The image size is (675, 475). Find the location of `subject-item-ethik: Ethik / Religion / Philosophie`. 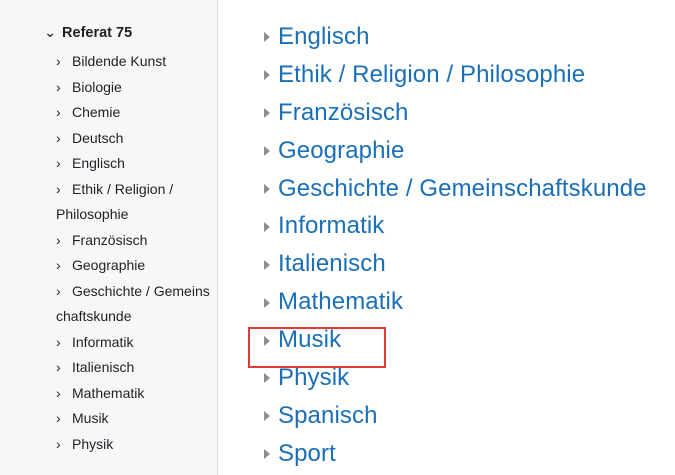

subject-item-ethik: Ethik / Religion / Philosophie is located at coordinates (455, 75).